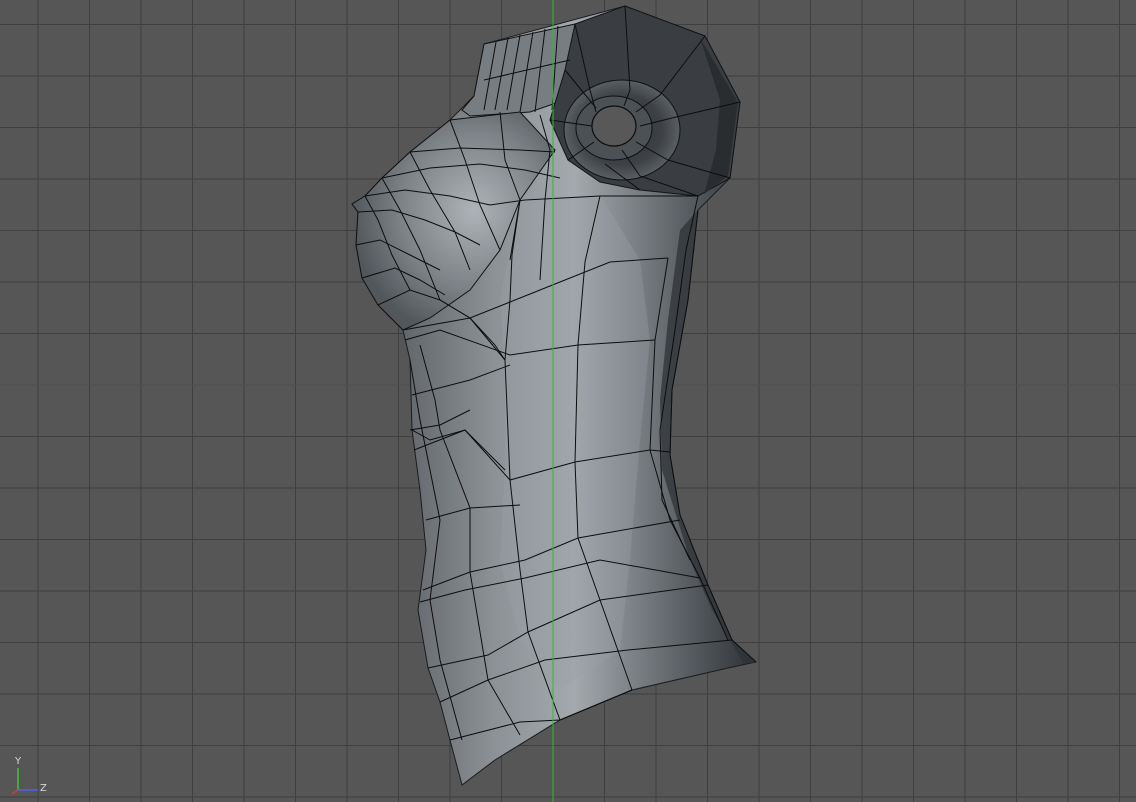 The width and height of the screenshot is (1136, 802). I want to click on socket-hole, so click(614, 126).